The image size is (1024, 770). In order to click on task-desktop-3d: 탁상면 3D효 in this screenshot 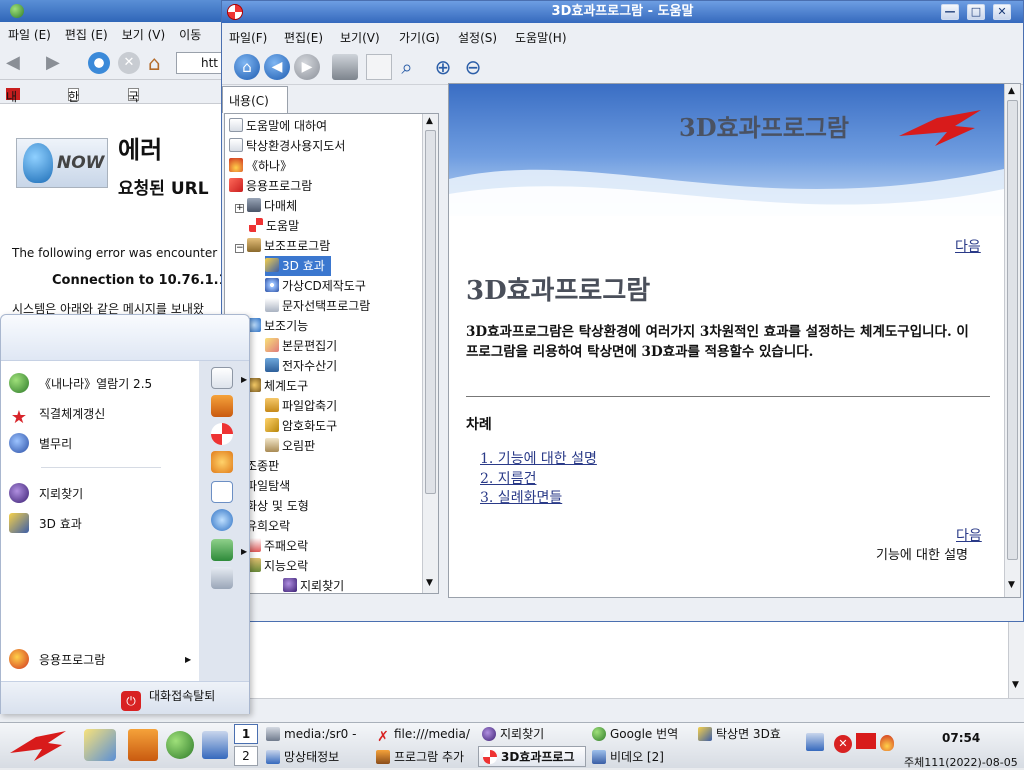, I will do `click(749, 734)`.